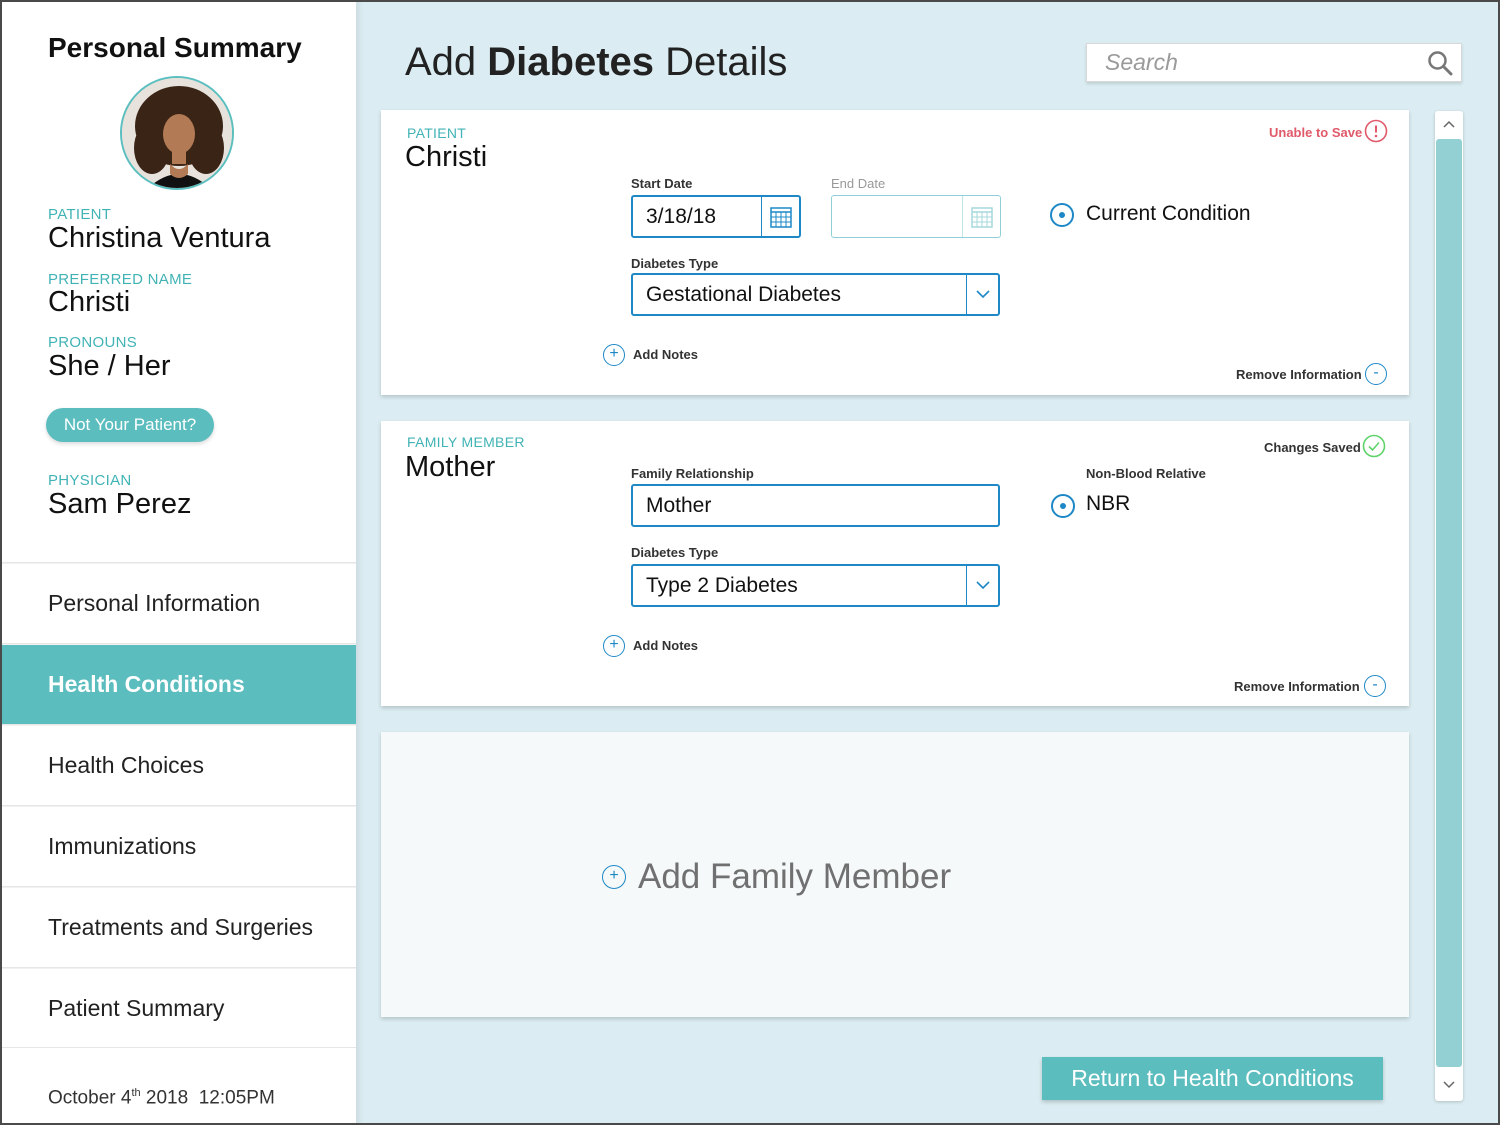  I want to click on nbr-label: NBR, so click(1108, 503).